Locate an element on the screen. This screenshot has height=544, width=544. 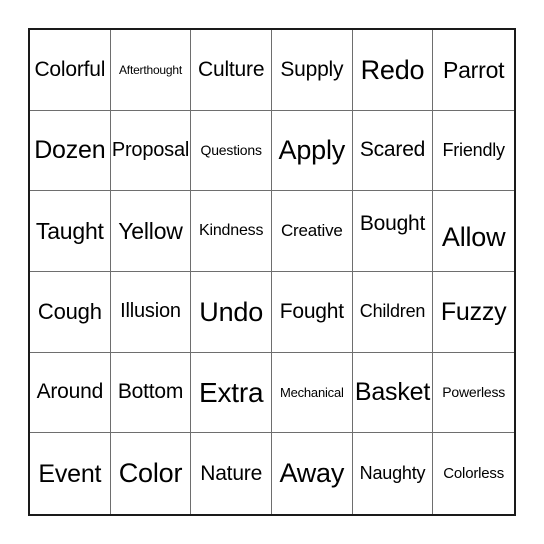
bingo-cell-r2-c1: Dozen is located at coordinates (70, 151).